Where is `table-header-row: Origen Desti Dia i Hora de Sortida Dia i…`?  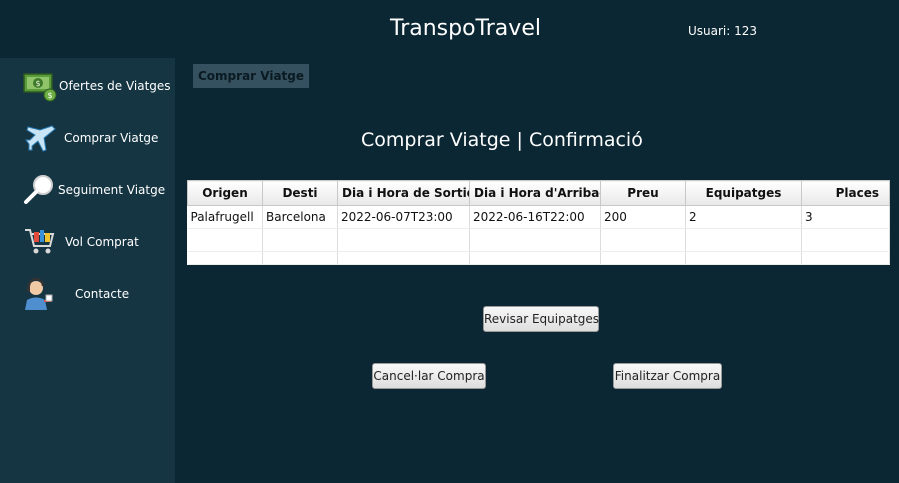
table-header-row: Origen Desti Dia i Hora de Sortida Dia i… is located at coordinates (538, 193).